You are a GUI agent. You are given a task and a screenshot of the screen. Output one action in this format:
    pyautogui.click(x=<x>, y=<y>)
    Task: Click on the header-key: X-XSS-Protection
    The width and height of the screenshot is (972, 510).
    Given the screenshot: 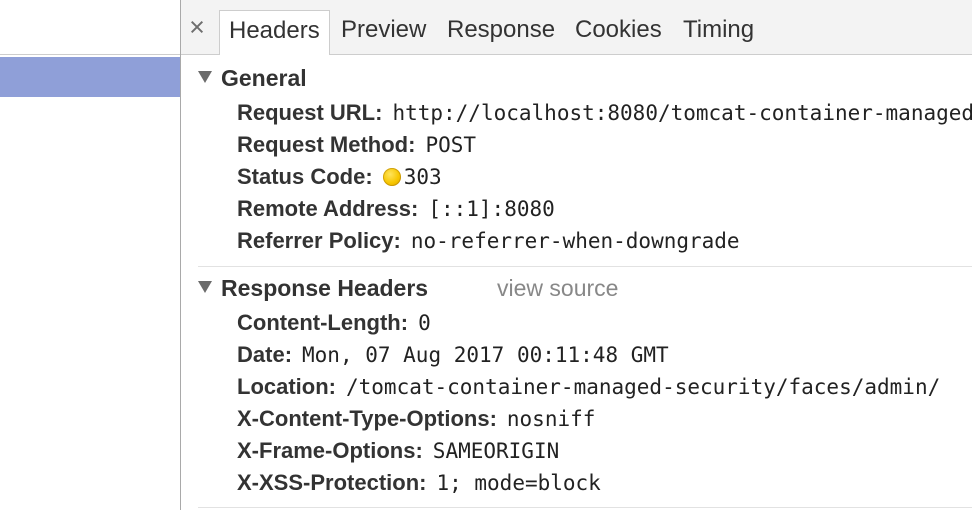 What is the action you would take?
    pyautogui.click(x=328, y=482)
    